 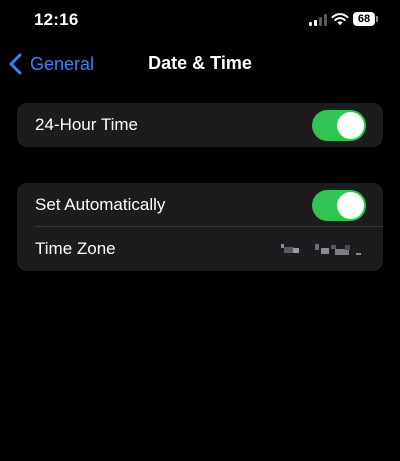 I want to click on toggle-set-automatically, so click(x=339, y=205).